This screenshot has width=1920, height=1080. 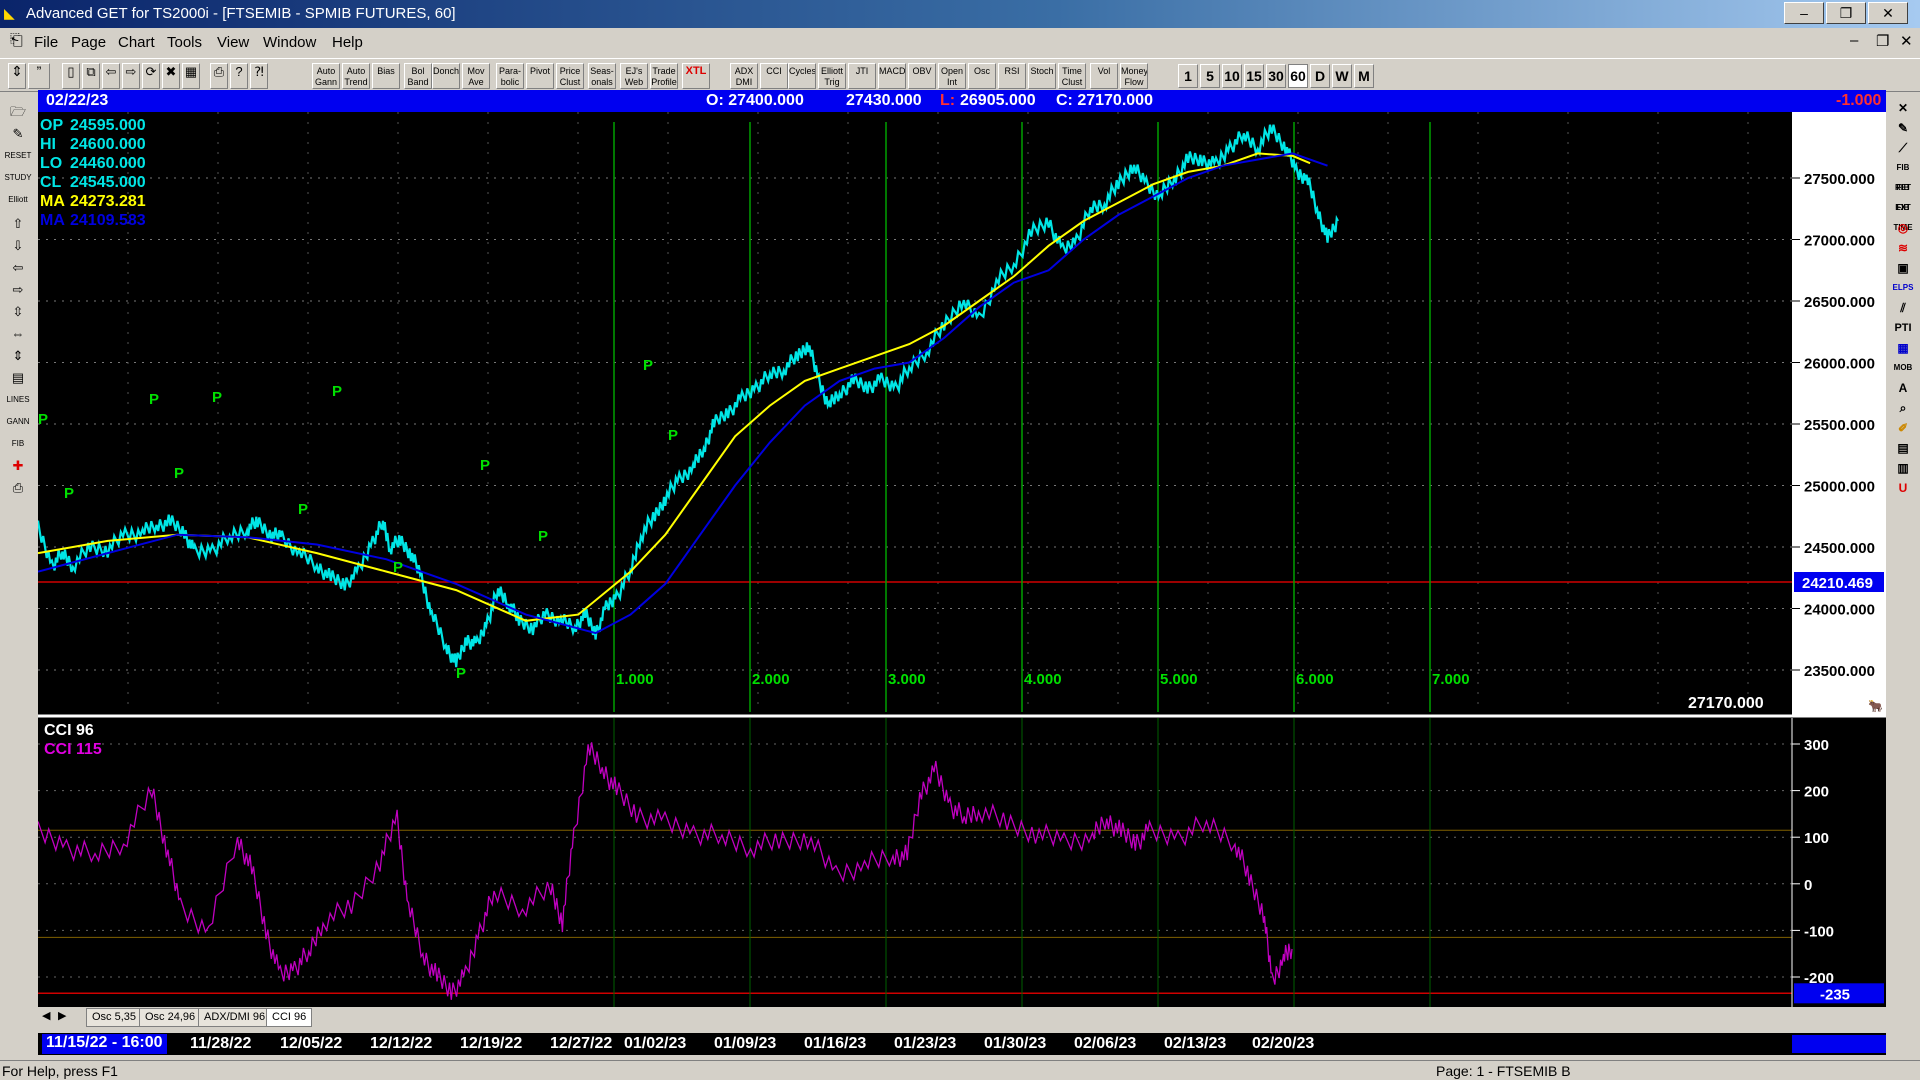 What do you see at coordinates (91, 76) in the screenshot?
I see `copy-icon: ⧉` at bounding box center [91, 76].